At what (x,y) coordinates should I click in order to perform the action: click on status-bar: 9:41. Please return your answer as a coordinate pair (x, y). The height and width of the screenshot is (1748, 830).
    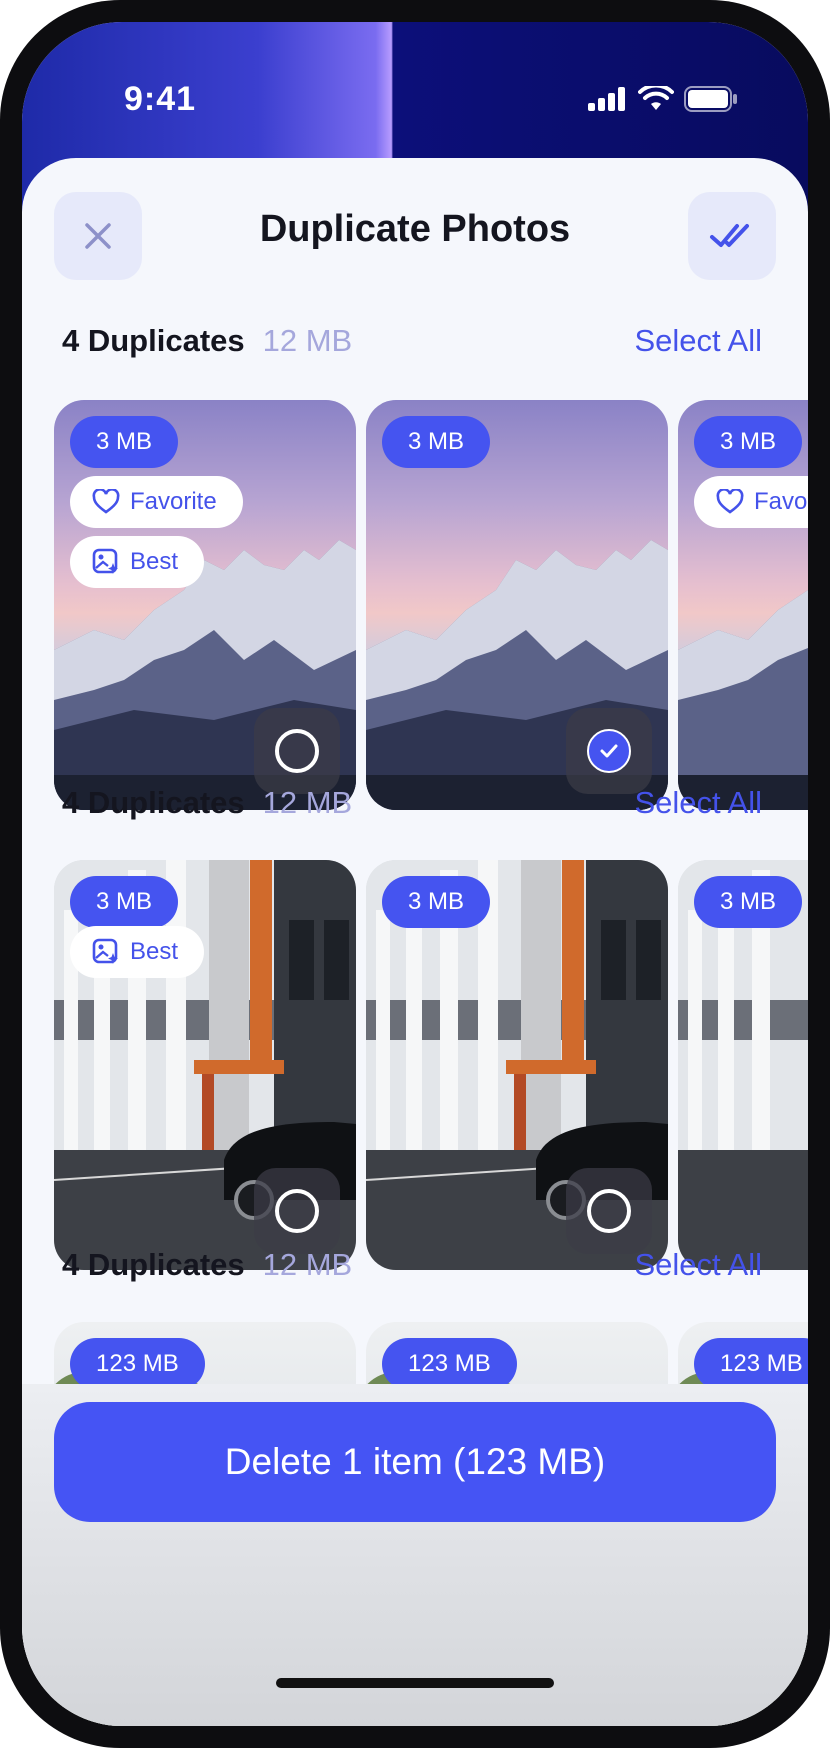
    Looking at the image, I should click on (415, 87).